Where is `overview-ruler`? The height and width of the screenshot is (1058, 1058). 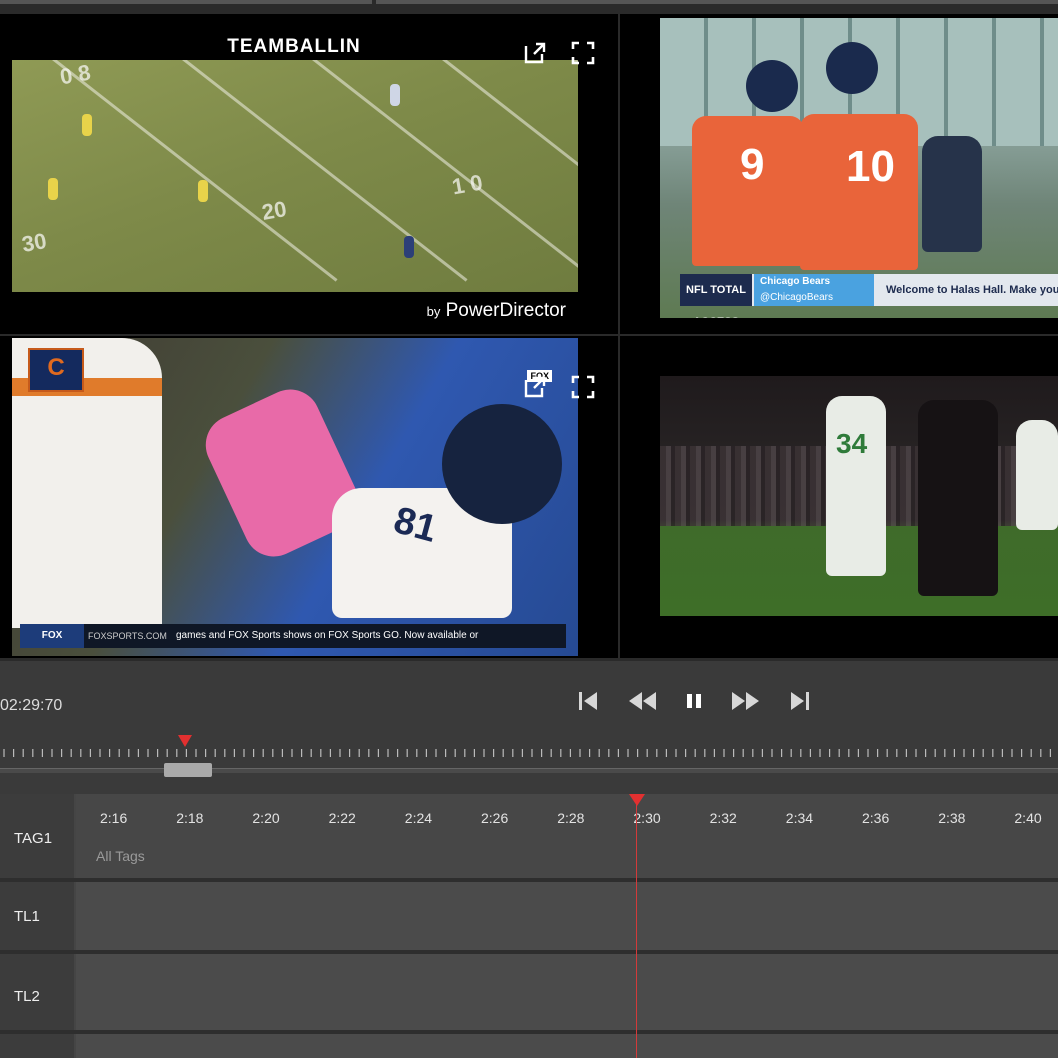
overview-ruler is located at coordinates (529, 753).